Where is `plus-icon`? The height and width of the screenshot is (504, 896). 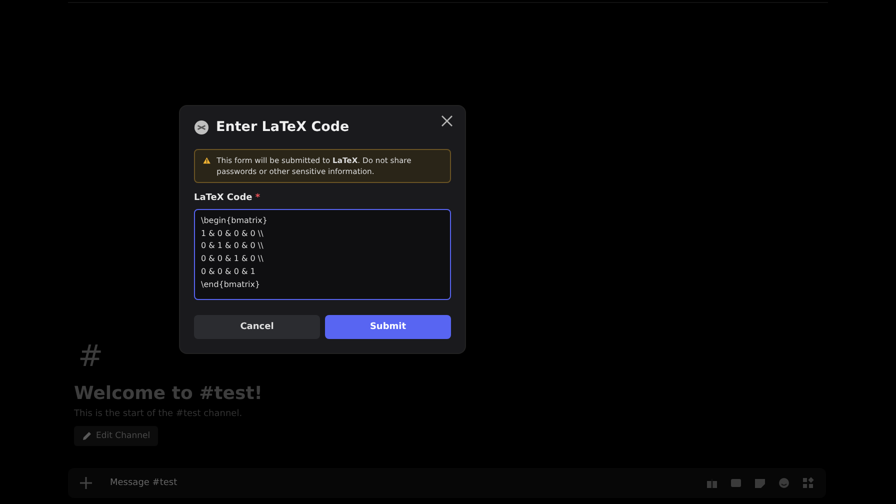 plus-icon is located at coordinates (86, 483).